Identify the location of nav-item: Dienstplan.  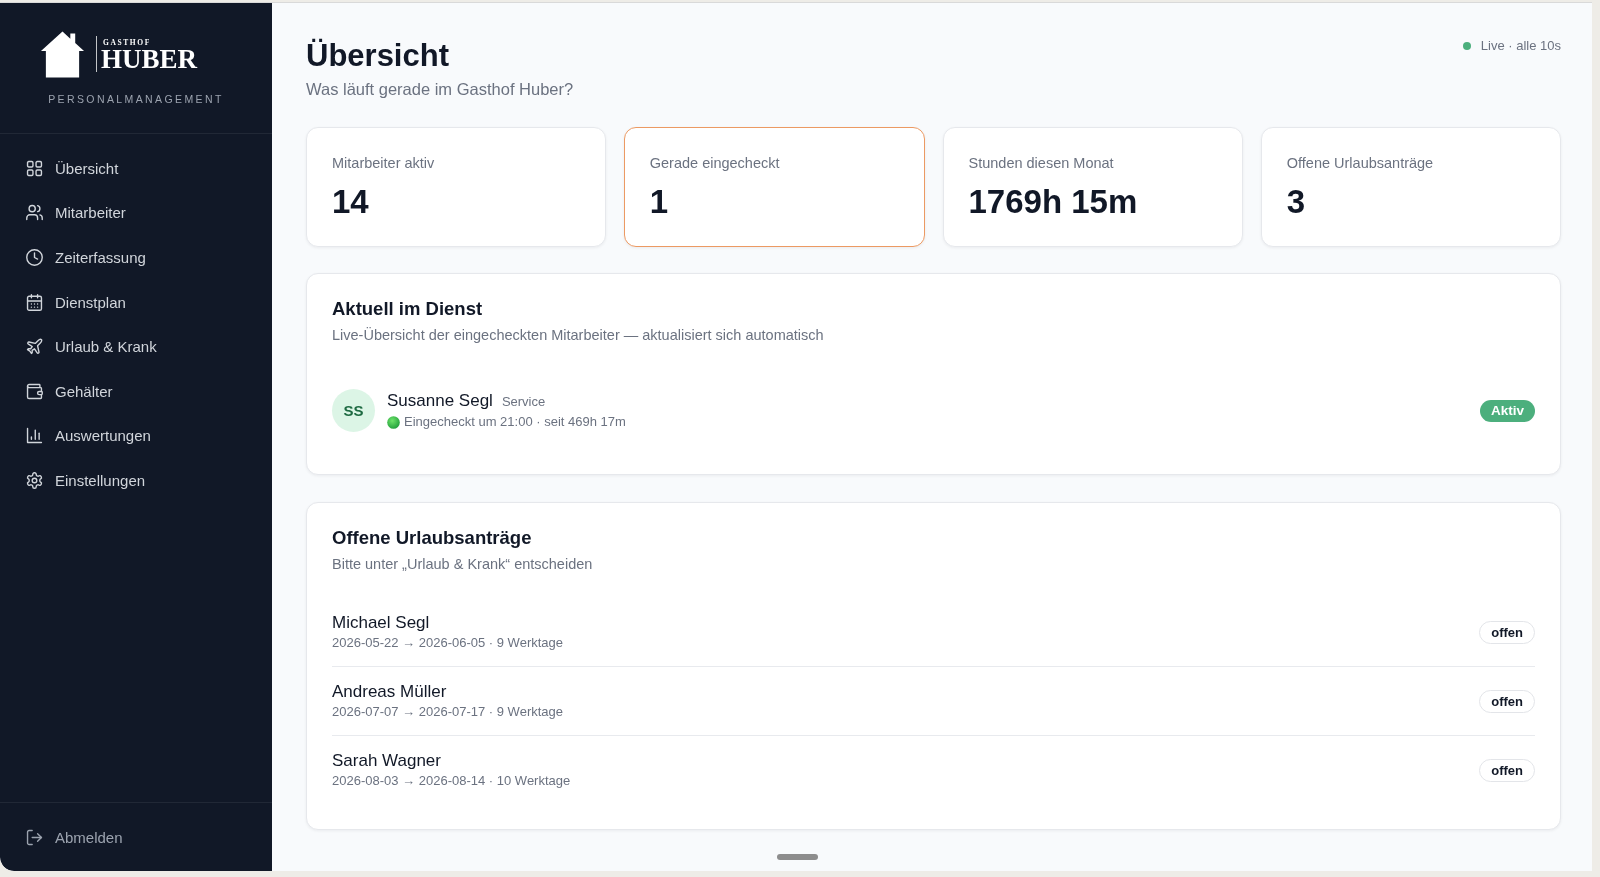
(131, 302).